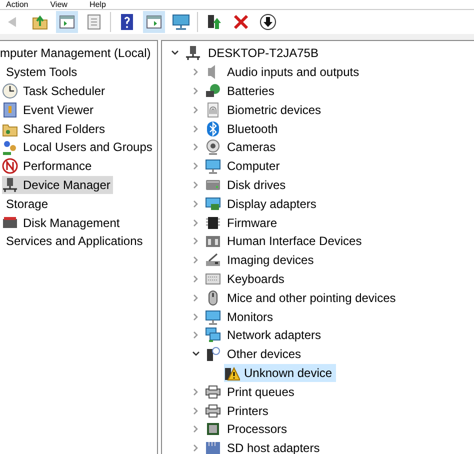  What do you see at coordinates (213, 335) in the screenshot?
I see `network-icon` at bounding box center [213, 335].